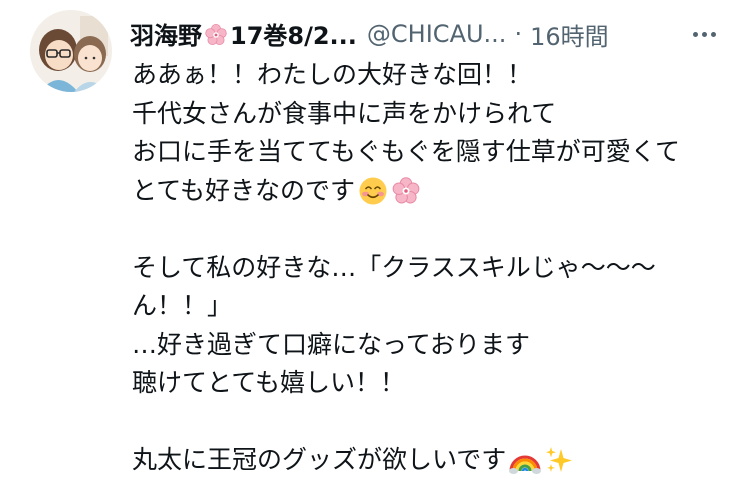 Image resolution: width=750 pixels, height=495 pixels. Describe the element at coordinates (166, 35) in the screenshot. I see `display-name-text: 羽海野` at that location.